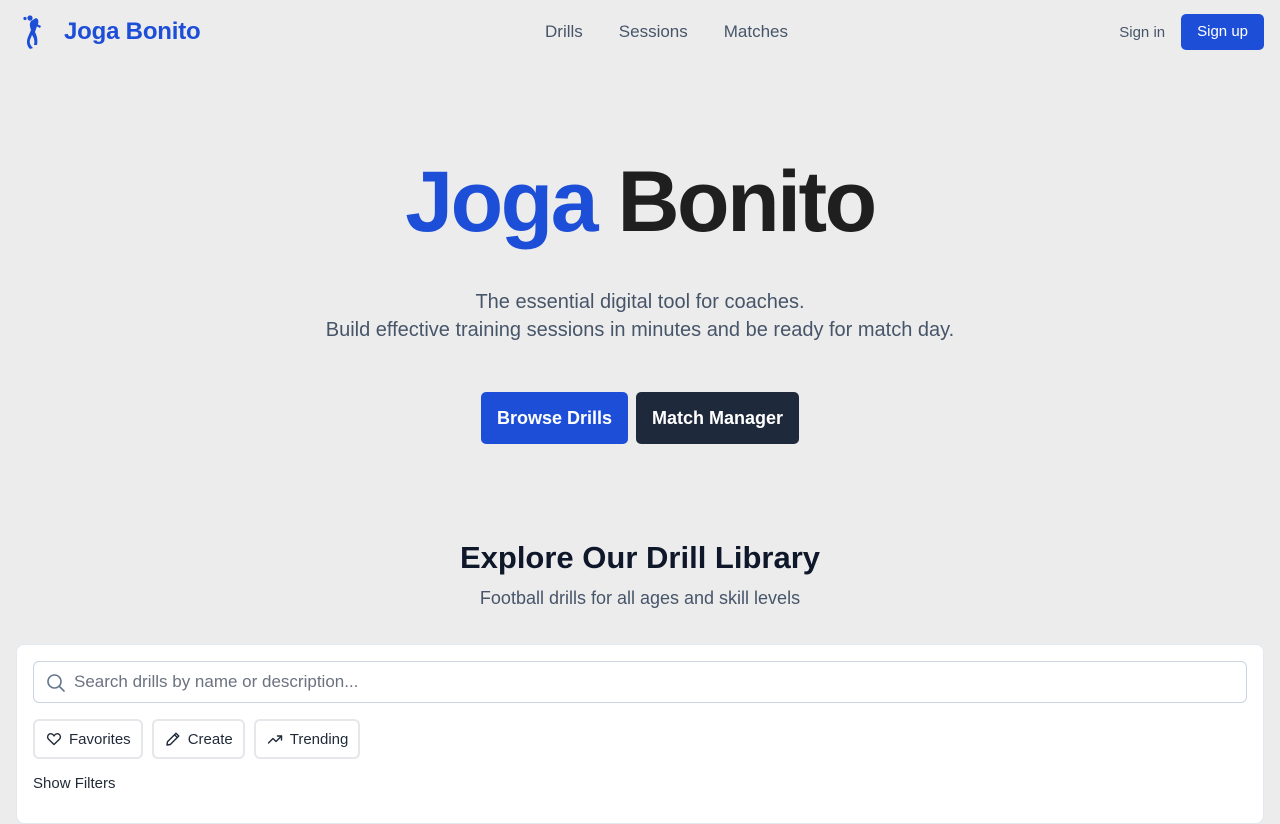 This screenshot has height=824, width=1280. I want to click on browse-drills-button: Browse Drills, so click(554, 418).